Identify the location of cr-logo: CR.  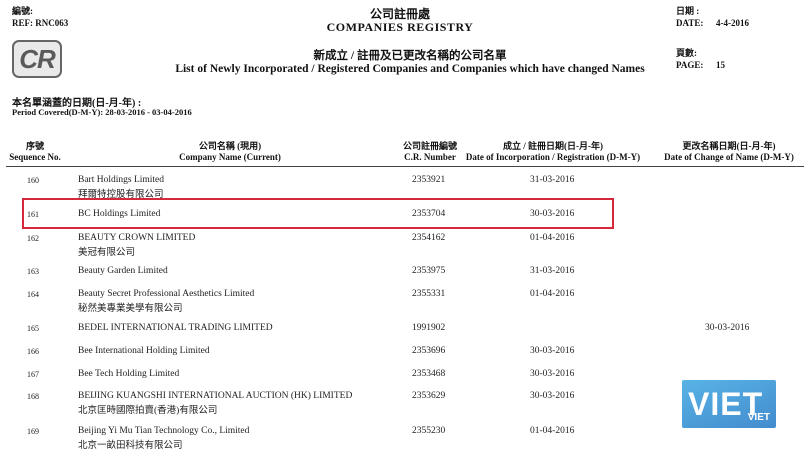
(37, 59).